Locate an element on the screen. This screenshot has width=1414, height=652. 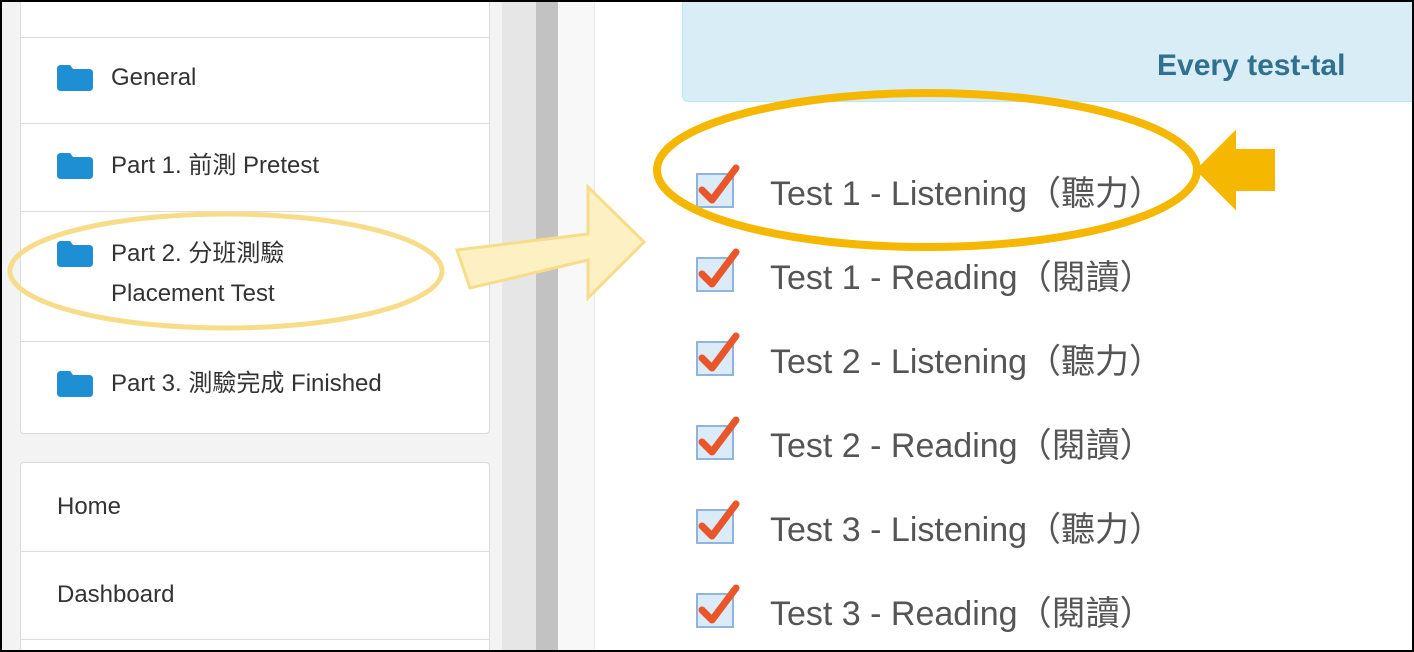
section-label: General is located at coordinates (154, 77).